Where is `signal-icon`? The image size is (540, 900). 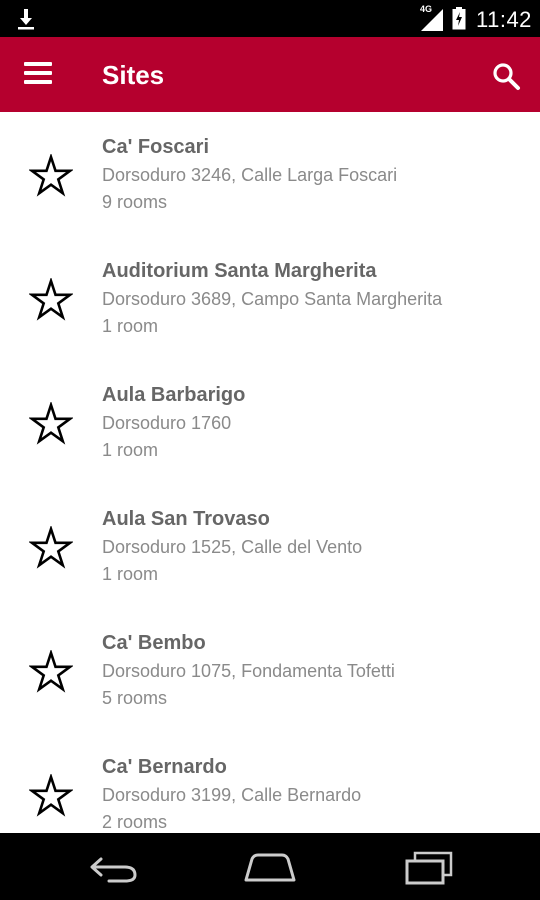
signal-icon is located at coordinates (432, 20).